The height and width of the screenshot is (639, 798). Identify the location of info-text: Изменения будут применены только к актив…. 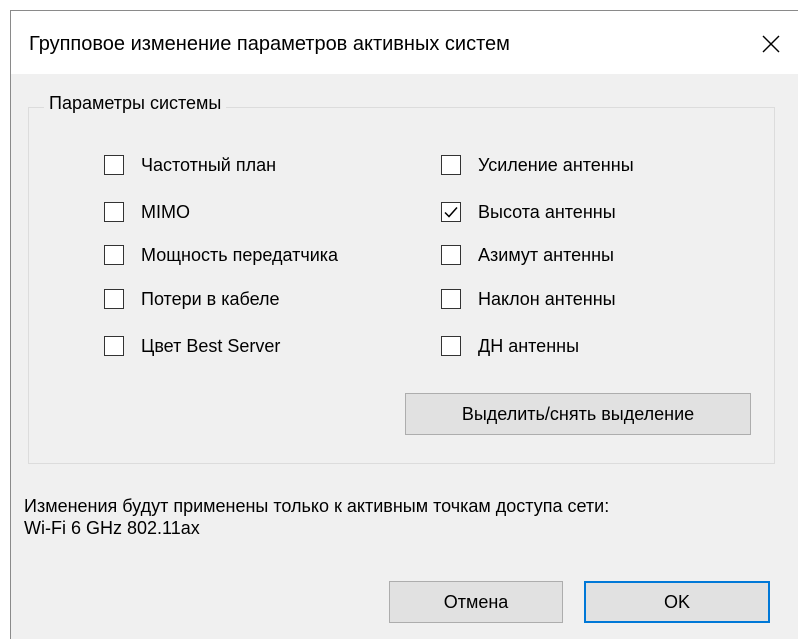
(316, 517).